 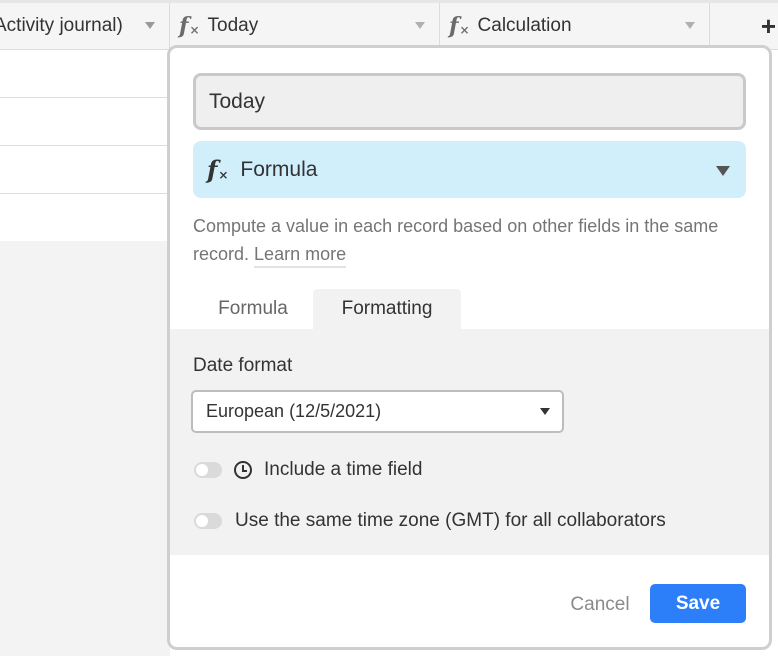 What do you see at coordinates (305, 26) in the screenshot?
I see `column-header-today: f × Today` at bounding box center [305, 26].